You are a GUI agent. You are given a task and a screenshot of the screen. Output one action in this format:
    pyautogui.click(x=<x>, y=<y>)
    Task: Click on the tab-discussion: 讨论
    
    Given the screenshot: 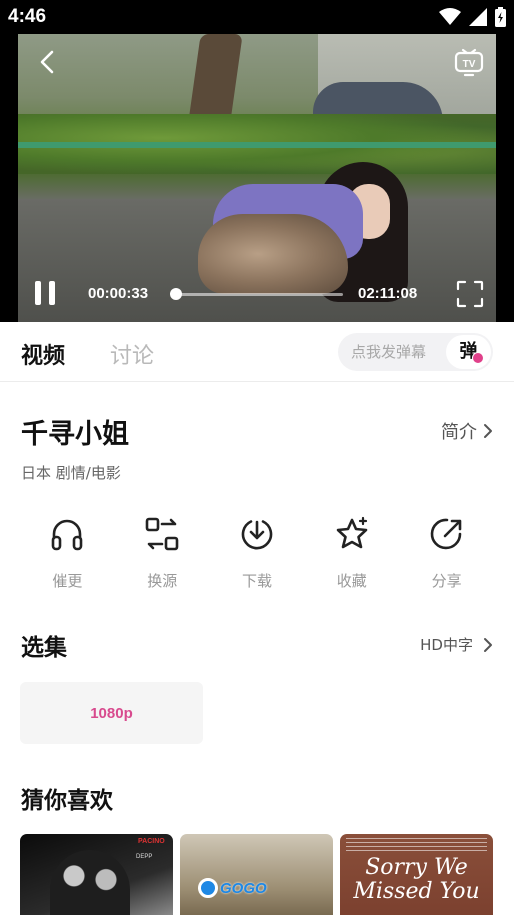 What is the action you would take?
    pyautogui.click(x=132, y=354)
    